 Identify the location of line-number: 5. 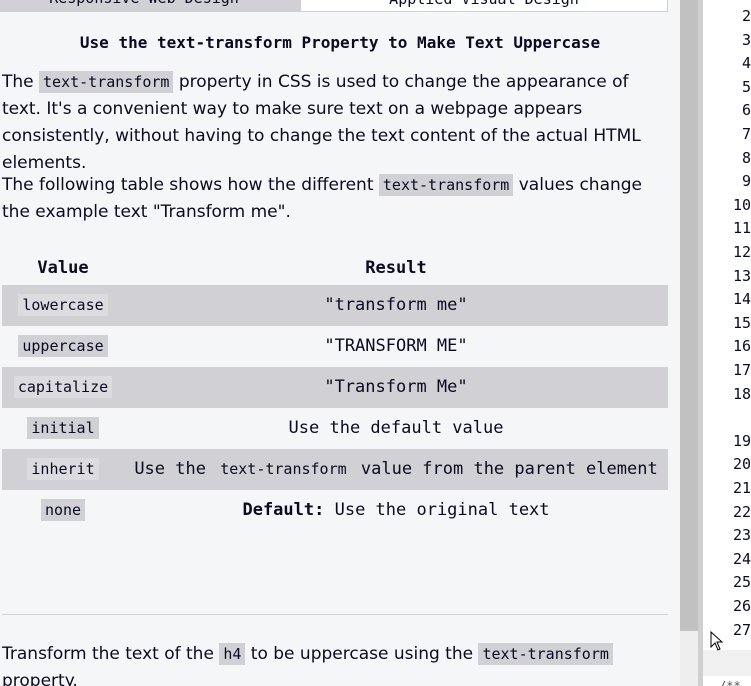
(746, 87).